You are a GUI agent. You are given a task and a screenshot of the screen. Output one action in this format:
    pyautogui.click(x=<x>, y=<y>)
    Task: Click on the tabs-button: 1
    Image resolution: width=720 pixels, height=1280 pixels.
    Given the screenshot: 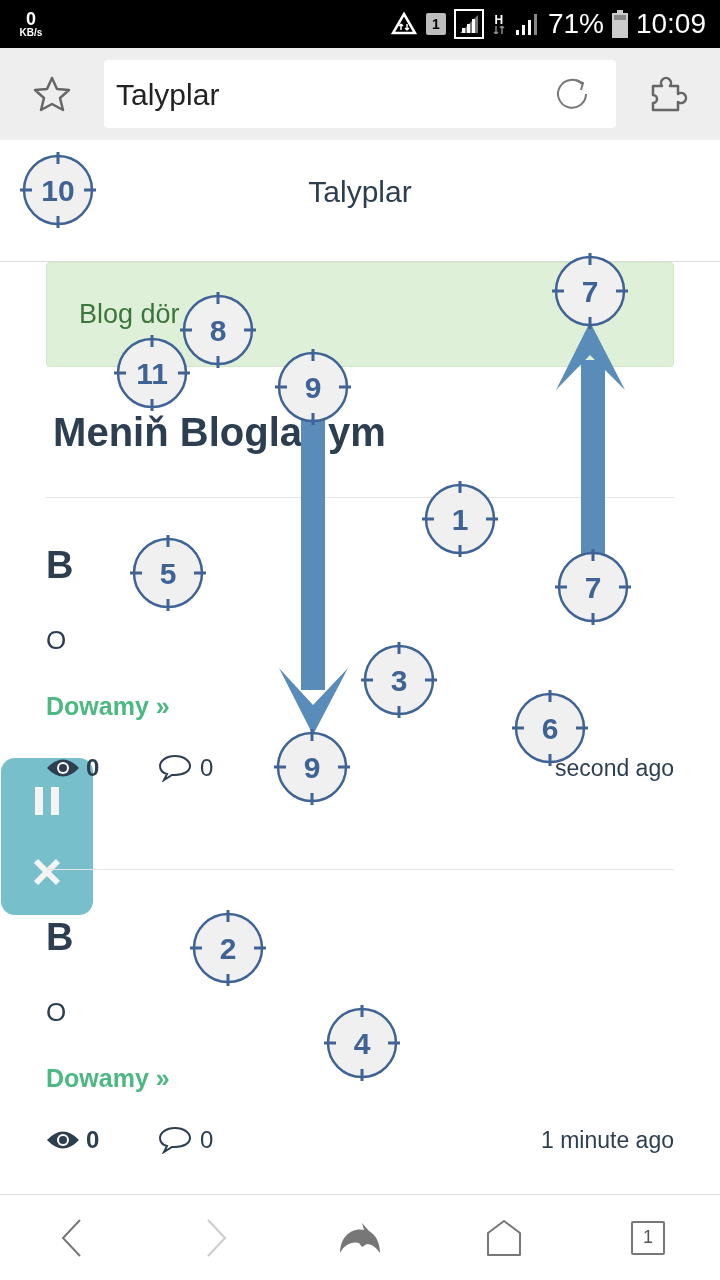 What is the action you would take?
    pyautogui.click(x=648, y=1237)
    